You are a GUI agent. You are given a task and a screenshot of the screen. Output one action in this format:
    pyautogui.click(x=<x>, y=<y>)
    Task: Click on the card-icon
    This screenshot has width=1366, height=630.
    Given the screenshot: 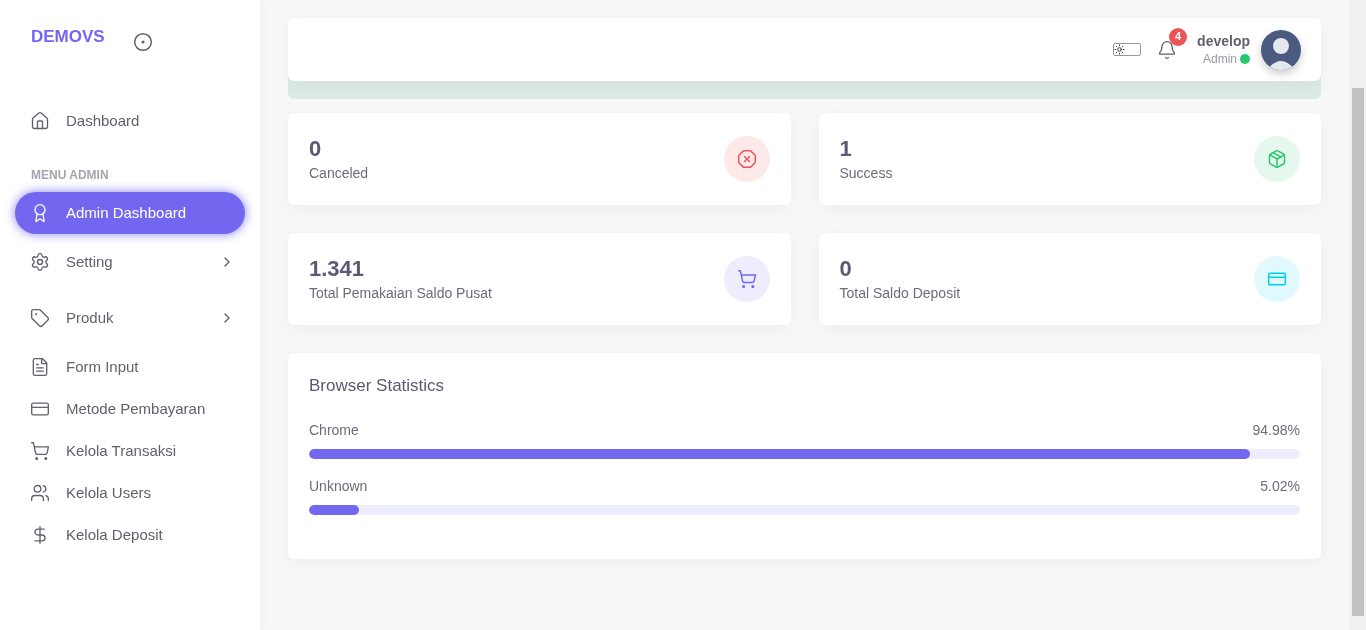 What is the action you would take?
    pyautogui.click(x=1277, y=279)
    